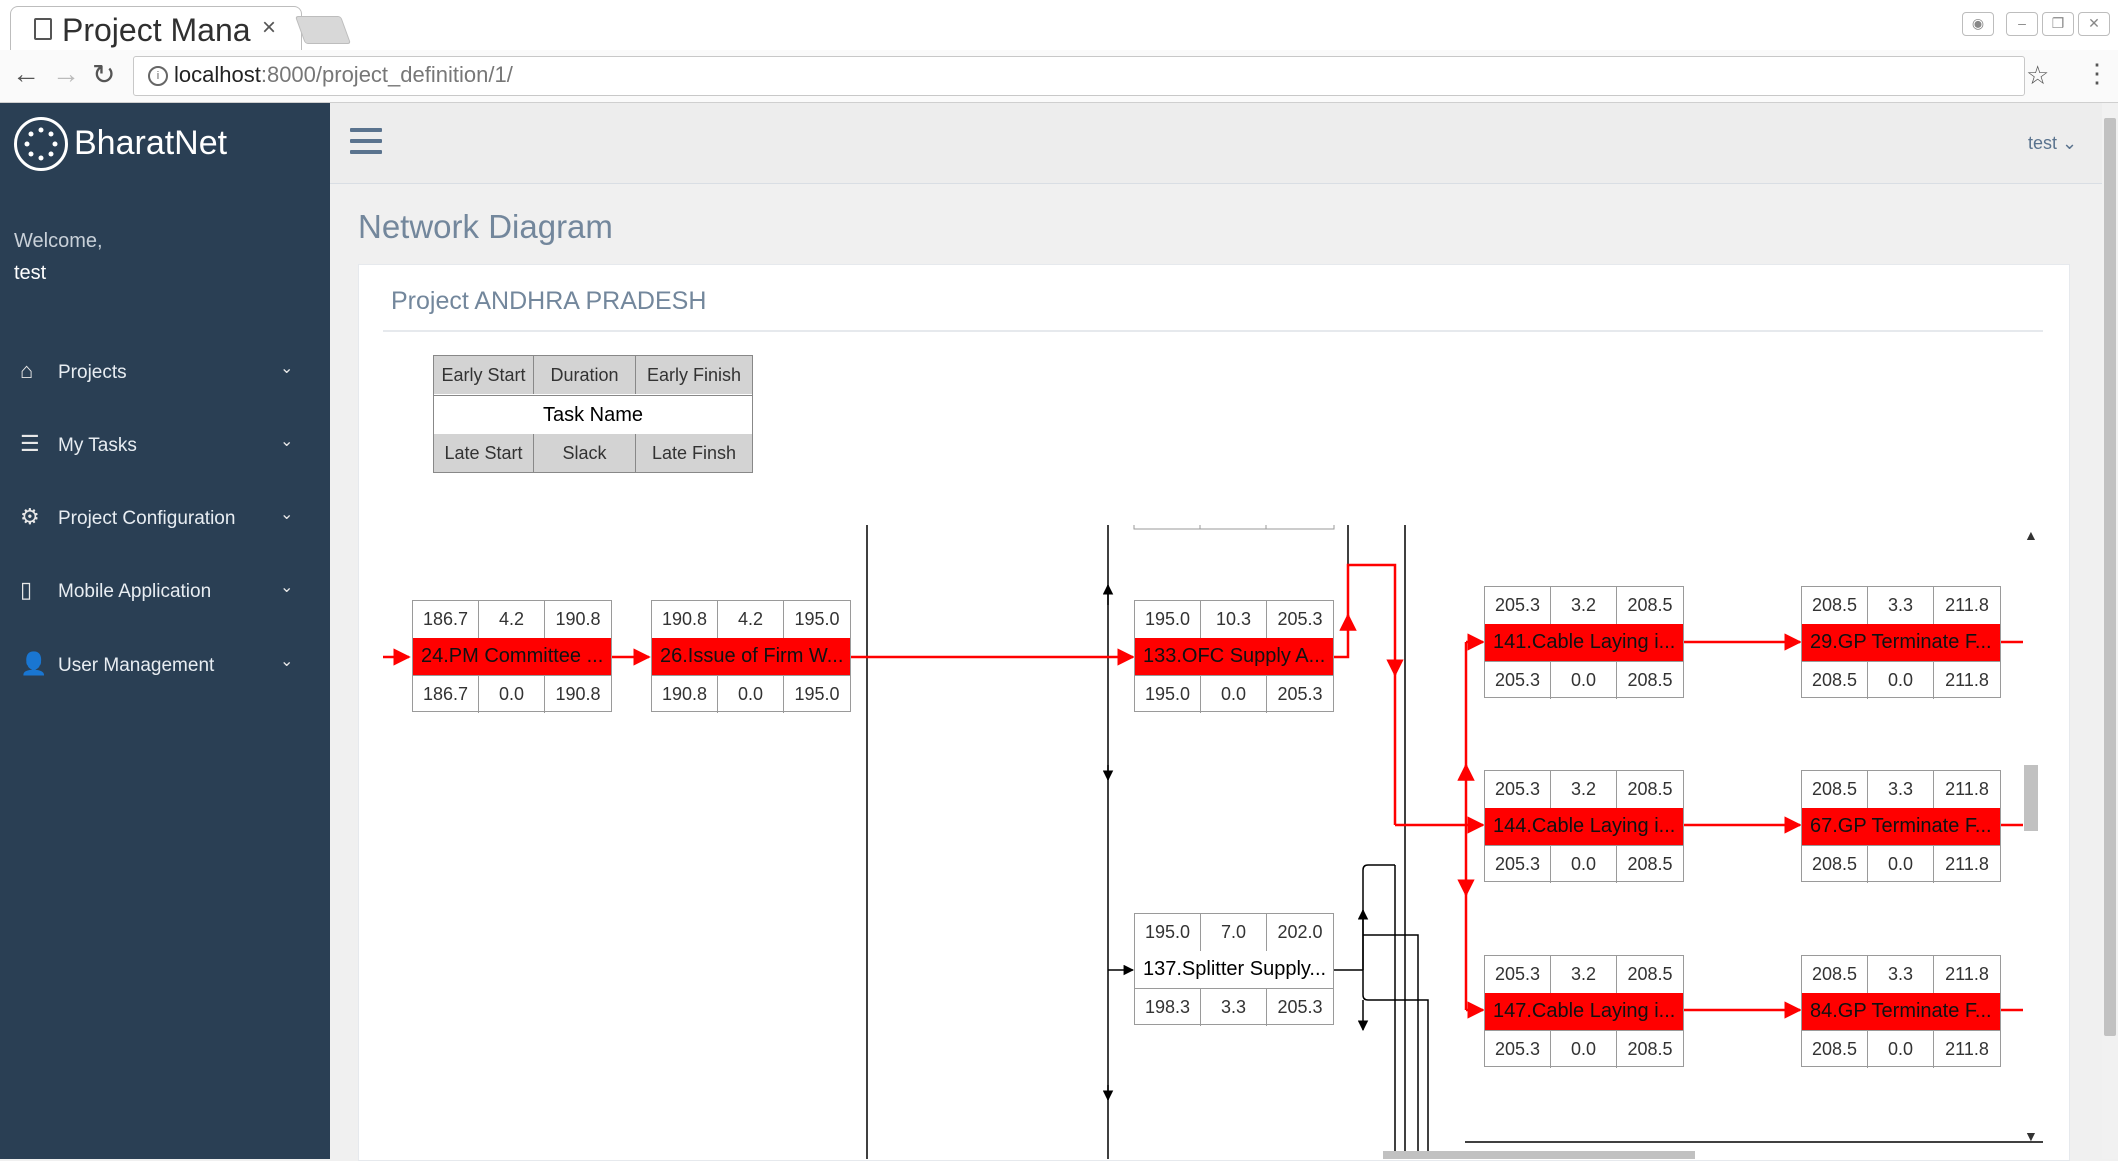 This screenshot has height=1161, width=2118. Describe the element at coordinates (1650, 789) in the screenshot. I see `node-early-finish: 208.5` at that location.